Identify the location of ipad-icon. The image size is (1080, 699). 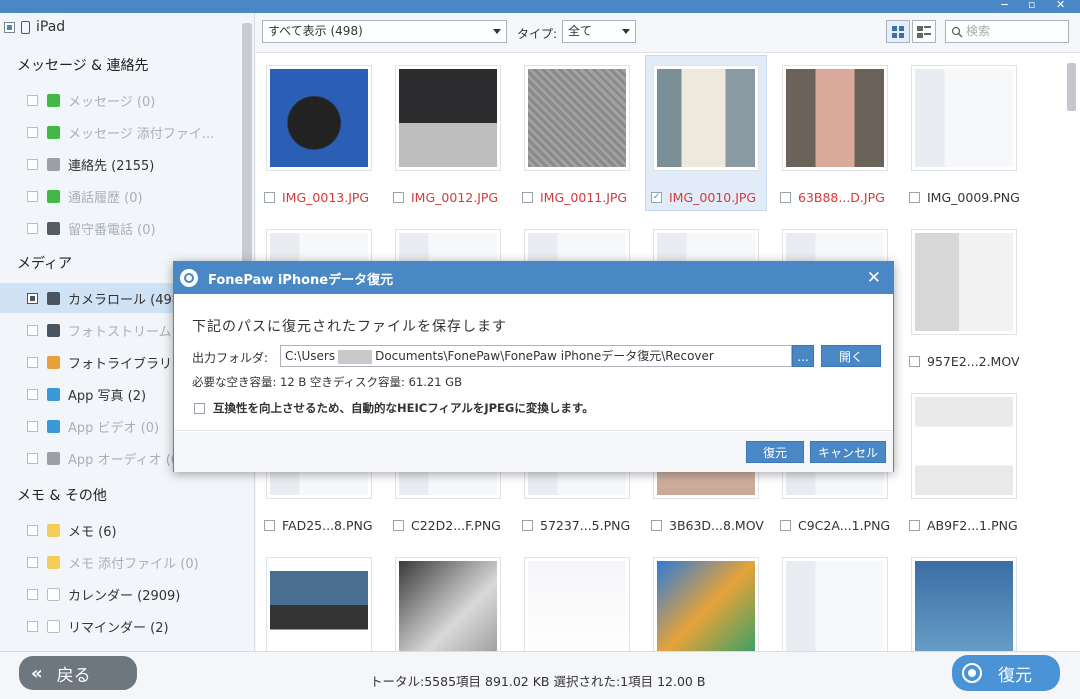
(25, 27).